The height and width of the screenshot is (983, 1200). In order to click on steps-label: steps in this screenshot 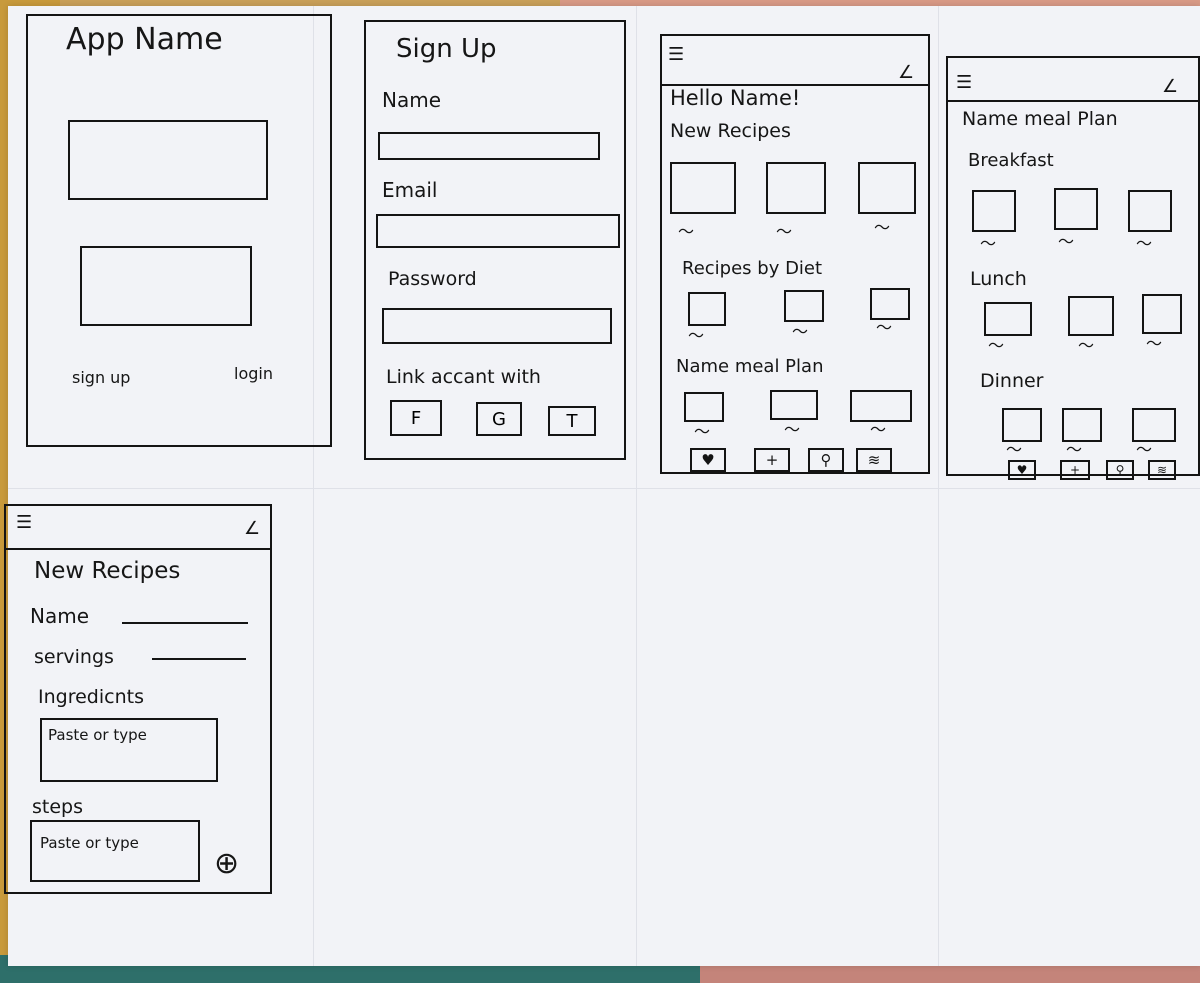, I will do `click(57, 807)`.